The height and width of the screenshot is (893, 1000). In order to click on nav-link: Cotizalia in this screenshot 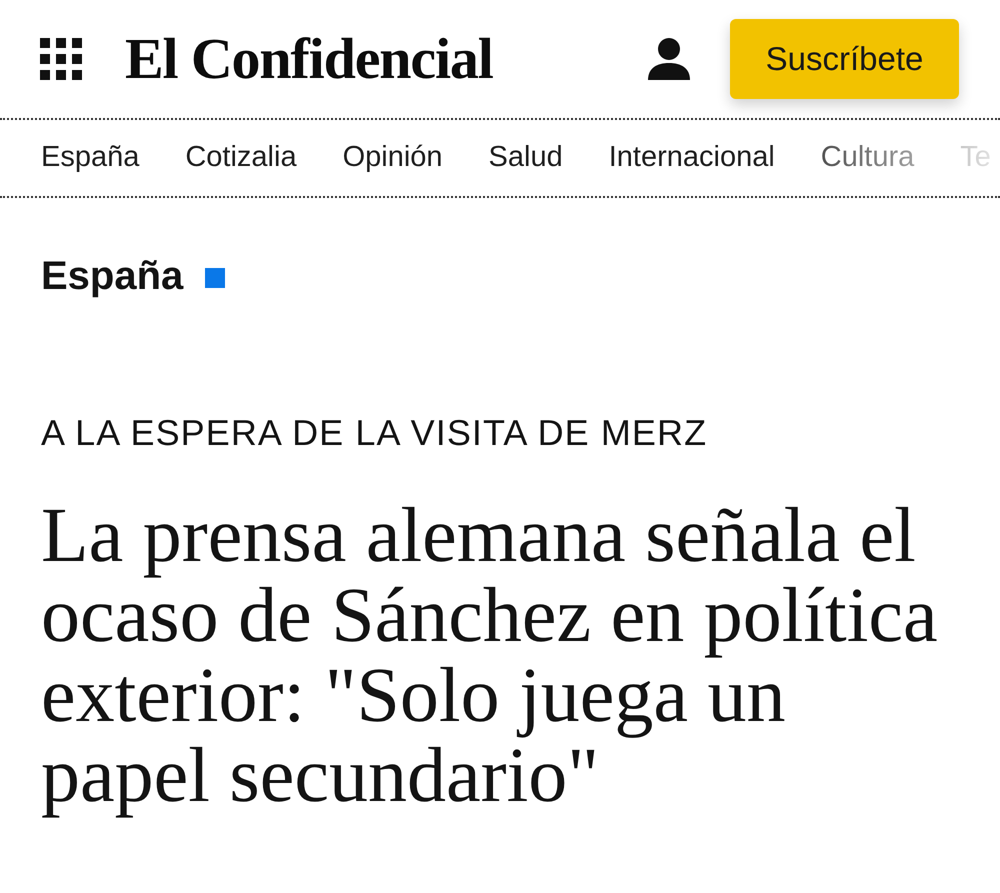, I will do `click(241, 158)`.